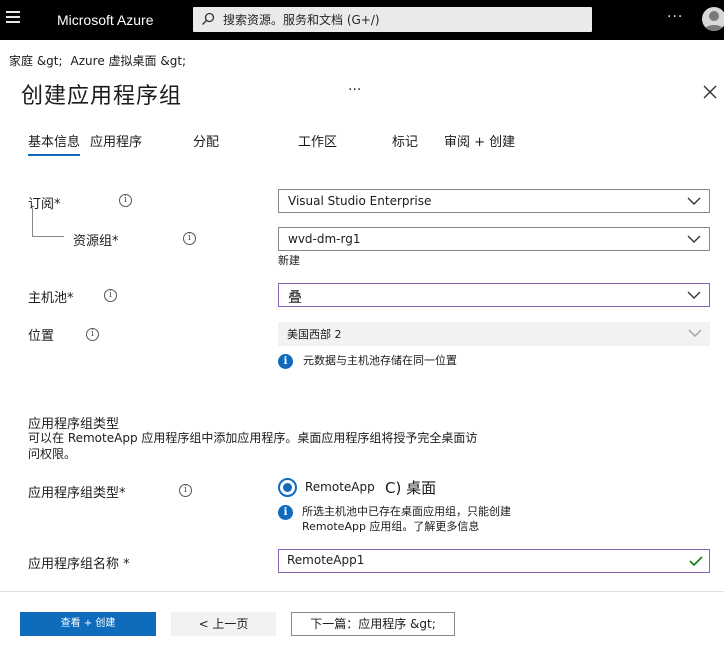 This screenshot has height=651, width=724. Describe the element at coordinates (185, 490) in the screenshot. I see `group-type-info-icon: i` at that location.